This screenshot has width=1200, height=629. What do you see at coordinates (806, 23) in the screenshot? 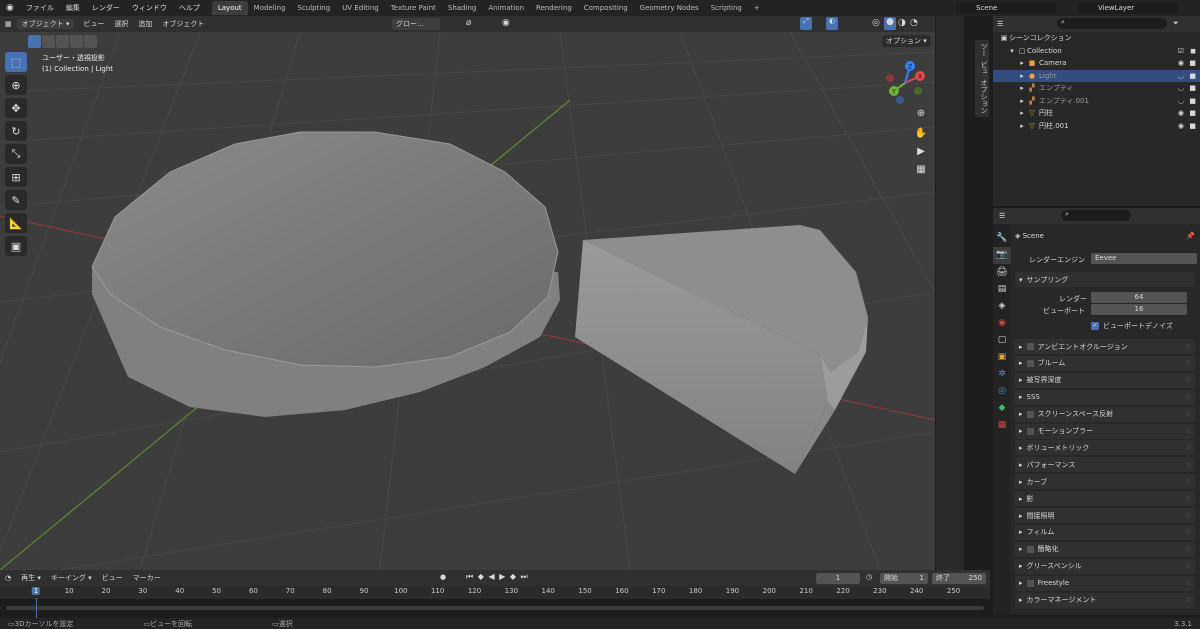
I see `gizmo-toggle-icon: ⤢` at bounding box center [806, 23].